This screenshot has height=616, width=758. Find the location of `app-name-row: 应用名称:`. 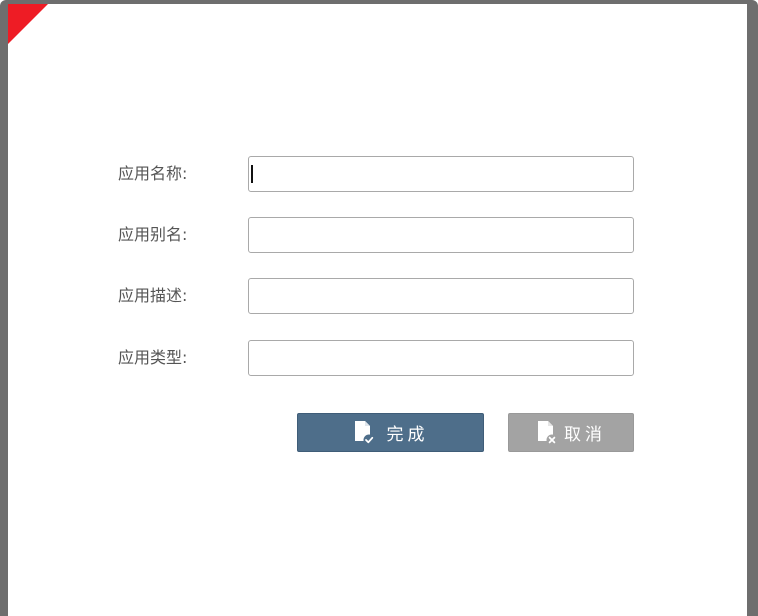

app-name-row: 应用名称: is located at coordinates (350, 174).